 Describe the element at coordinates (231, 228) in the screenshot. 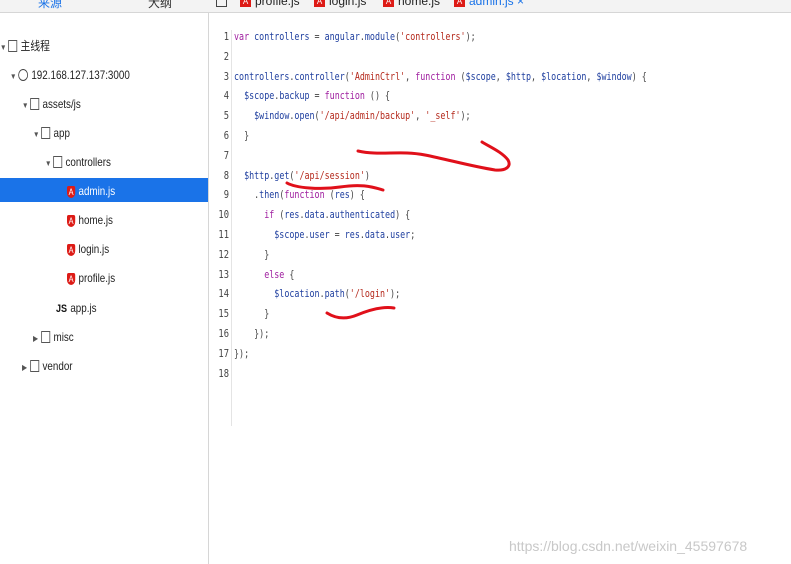

I see `gutter-divider` at that location.